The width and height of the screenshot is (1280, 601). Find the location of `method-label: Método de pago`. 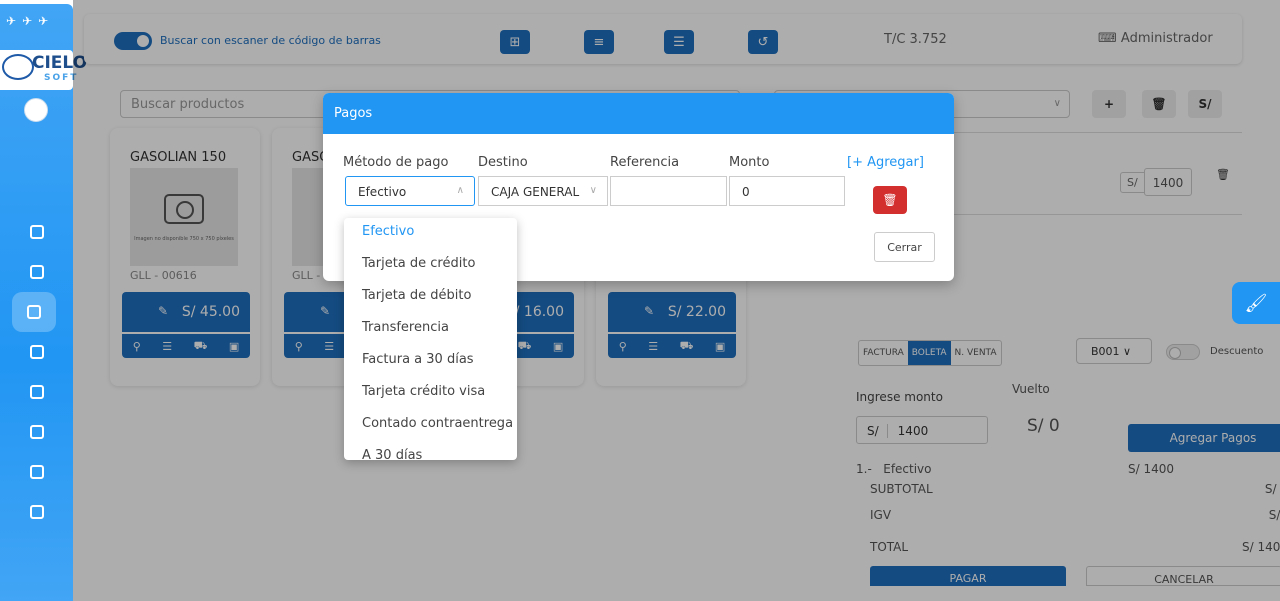

method-label: Método de pago is located at coordinates (396, 162).